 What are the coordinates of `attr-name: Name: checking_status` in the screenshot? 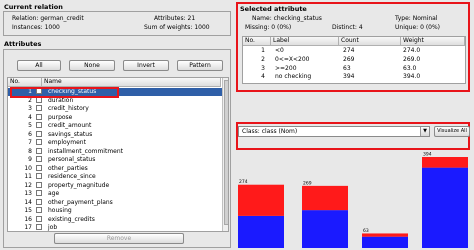 It's located at (287, 18).